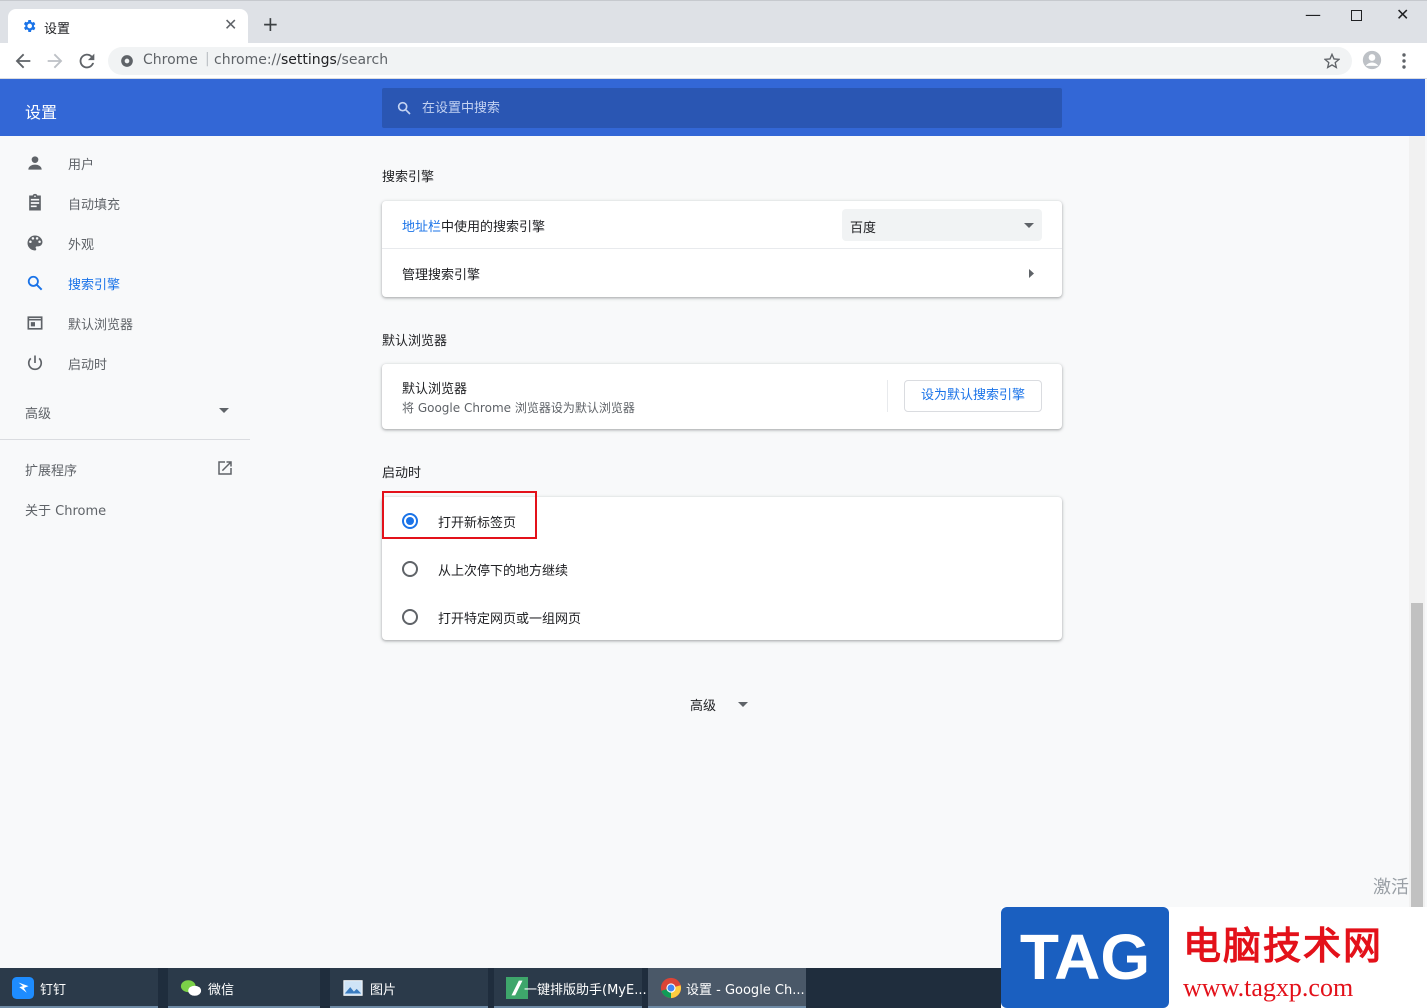 This screenshot has width=1427, height=1008. What do you see at coordinates (722, 225) in the screenshot?
I see `search-engine-row: 地址栏中使用的搜索引擎 百度` at bounding box center [722, 225].